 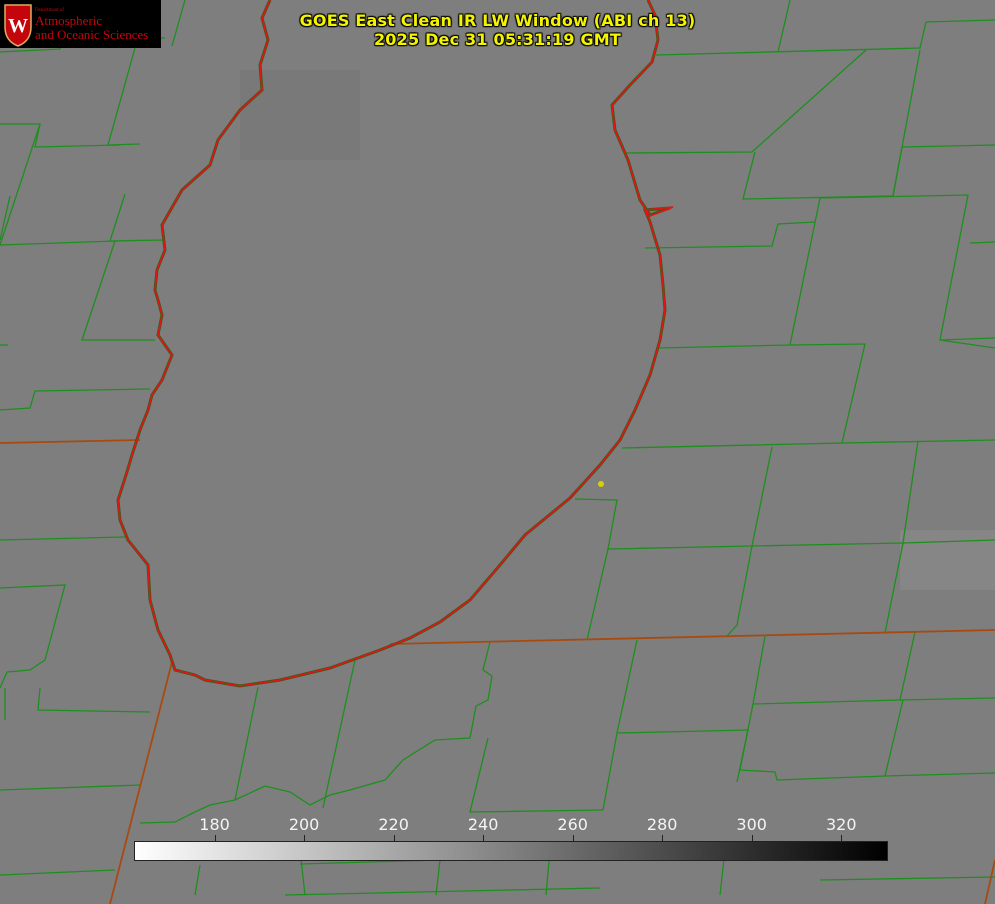 I want to click on ir-warm-patch, so click(x=947, y=560).